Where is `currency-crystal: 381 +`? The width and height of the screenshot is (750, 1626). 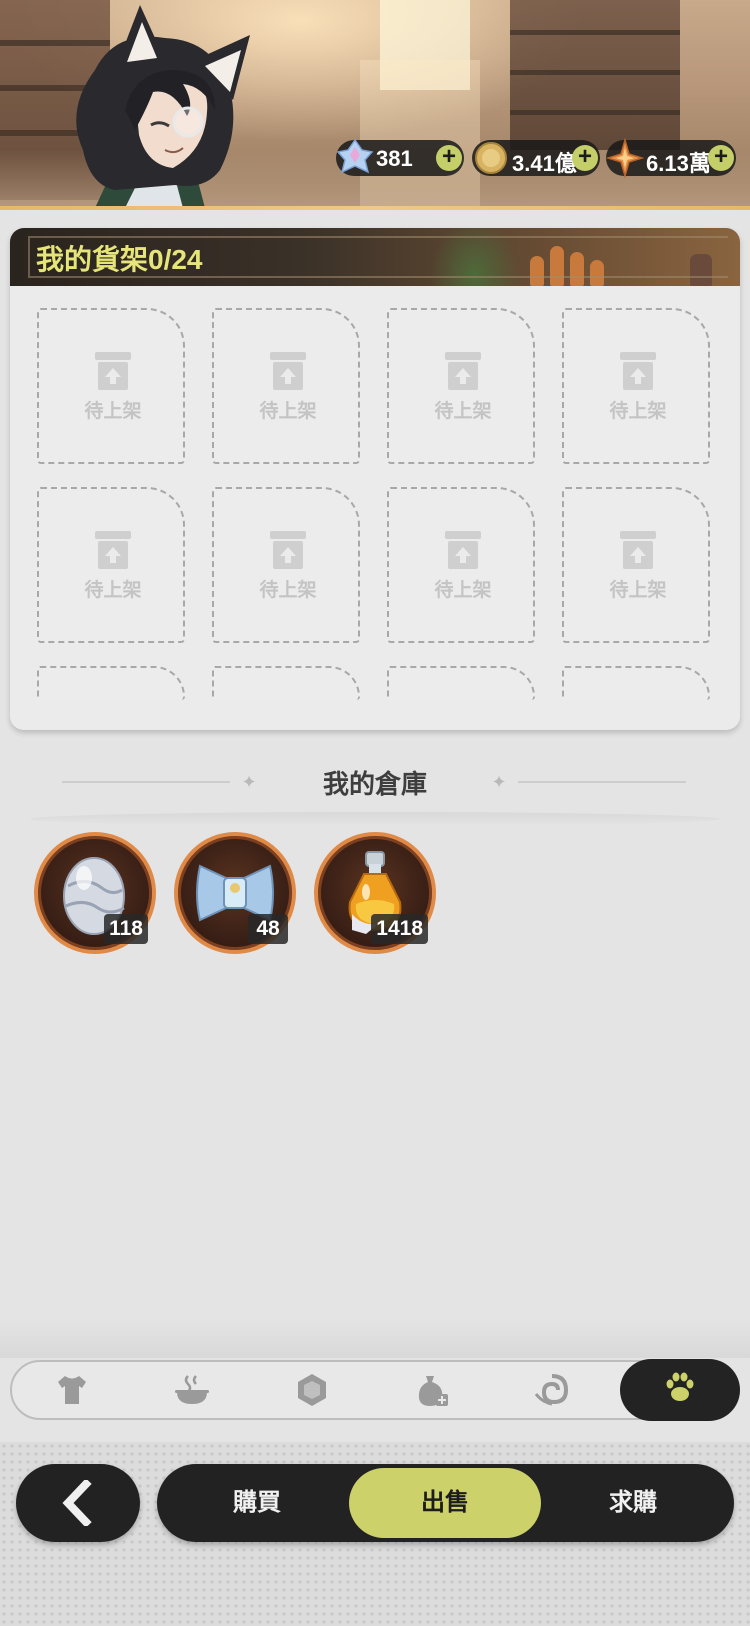
currency-crystal: 381 + is located at coordinates (400, 157).